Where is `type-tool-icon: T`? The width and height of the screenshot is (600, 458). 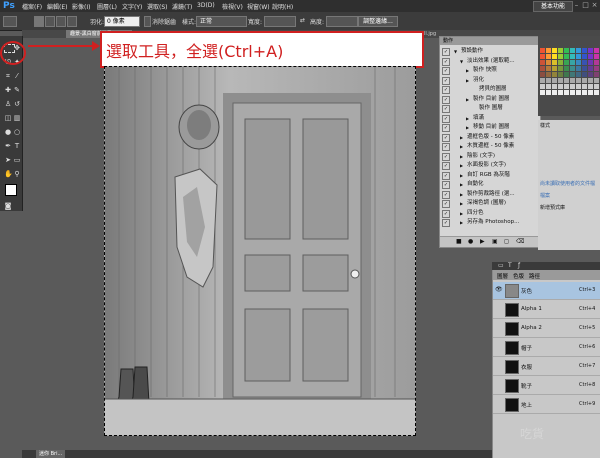
type-tool-icon: T is located at coordinates (17, 146).